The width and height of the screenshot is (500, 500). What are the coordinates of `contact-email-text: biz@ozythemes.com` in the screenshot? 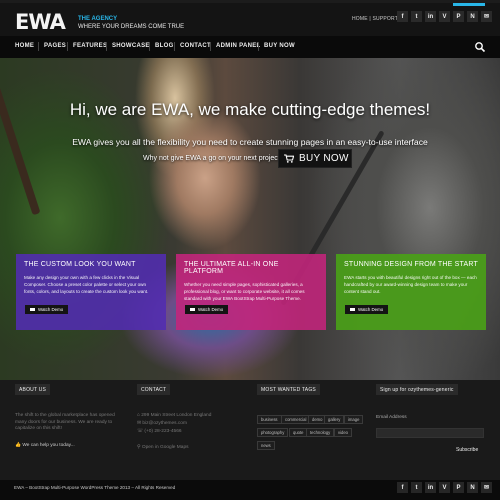 It's located at (164, 423).